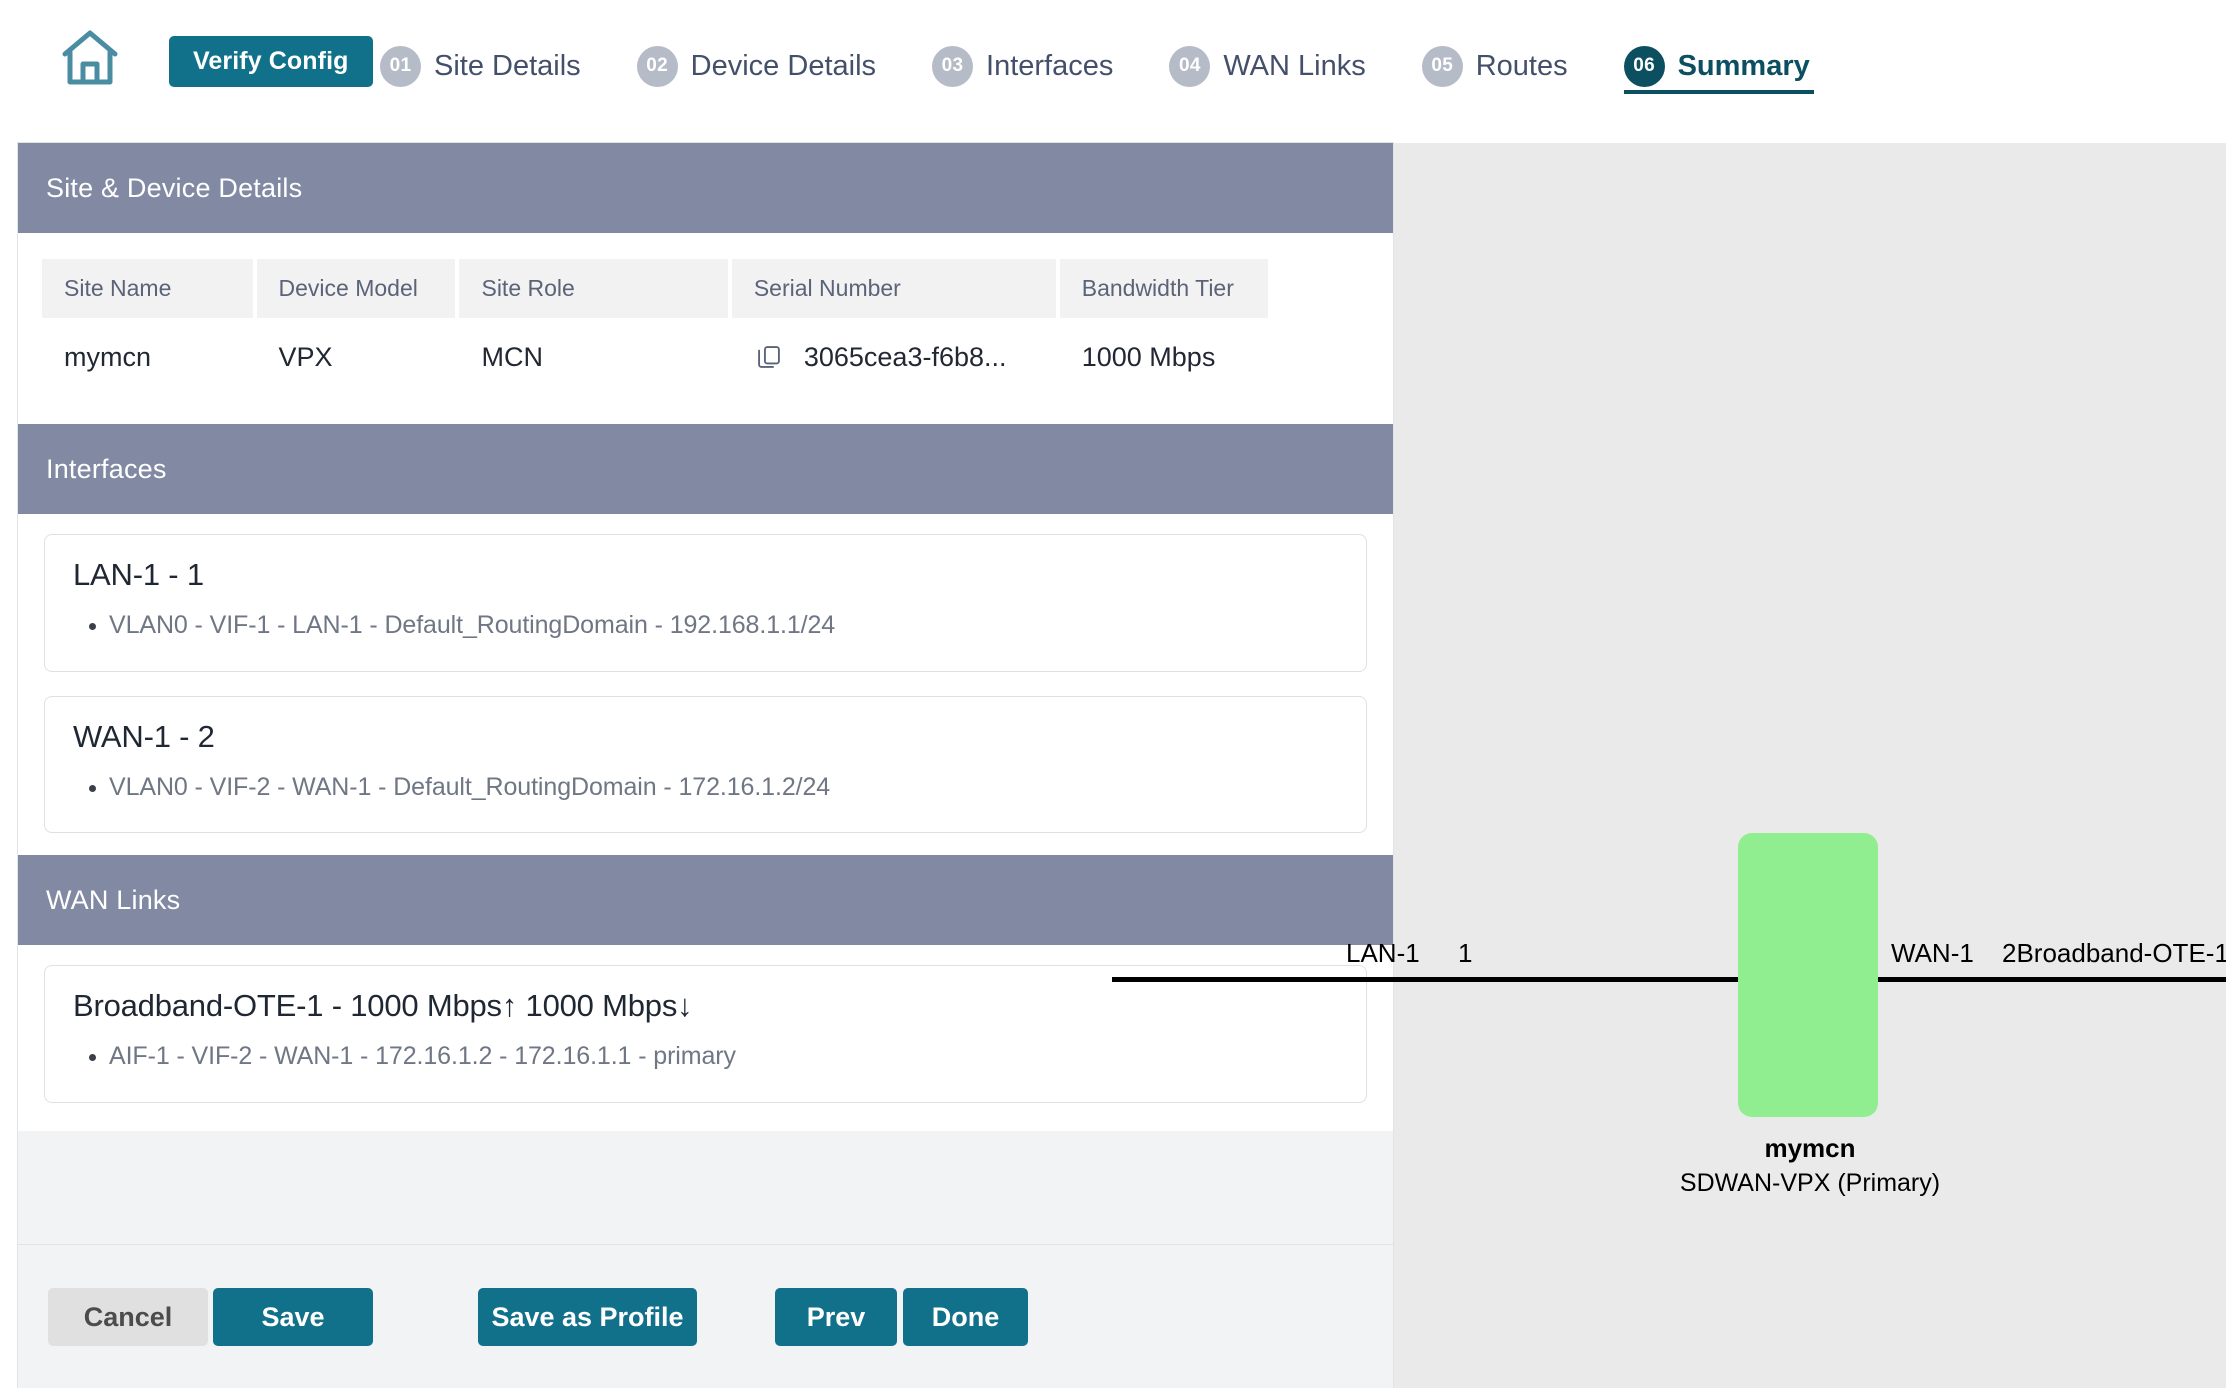  I want to click on lan-link-number: 1, so click(1465, 953).